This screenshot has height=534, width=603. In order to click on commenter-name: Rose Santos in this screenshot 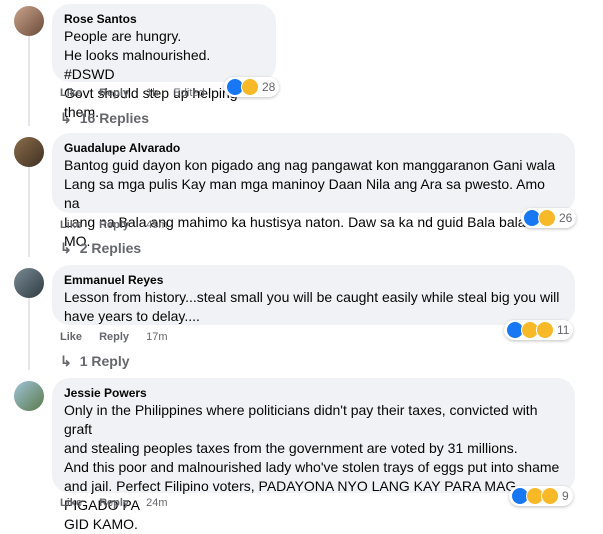, I will do `click(164, 19)`.